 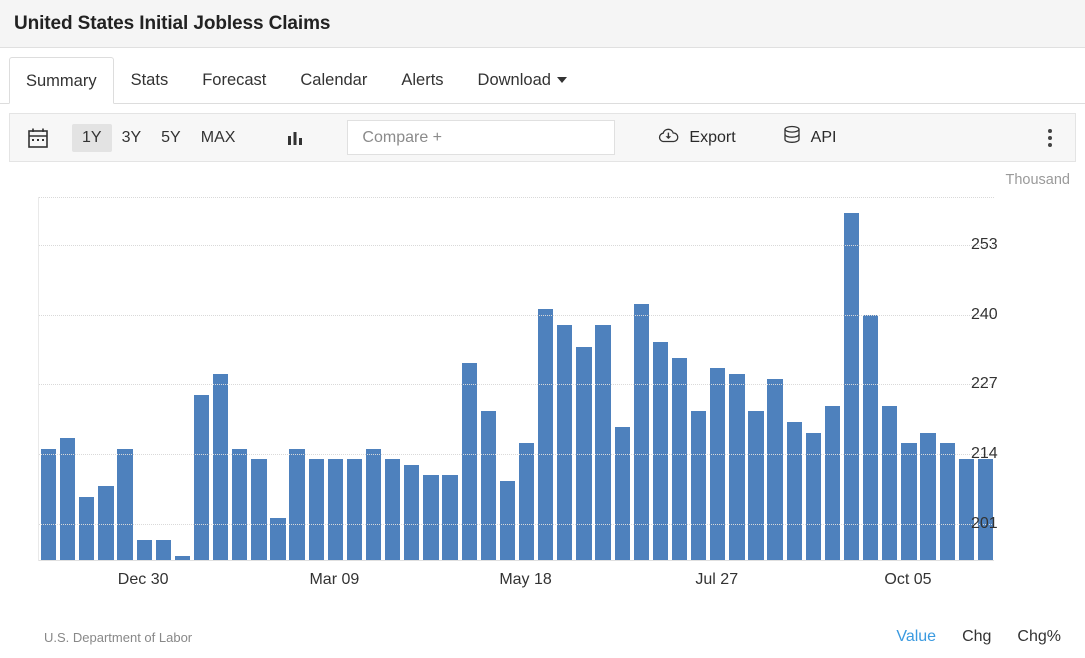 What do you see at coordinates (516, 197) in the screenshot?
I see `plot-top-border` at bounding box center [516, 197].